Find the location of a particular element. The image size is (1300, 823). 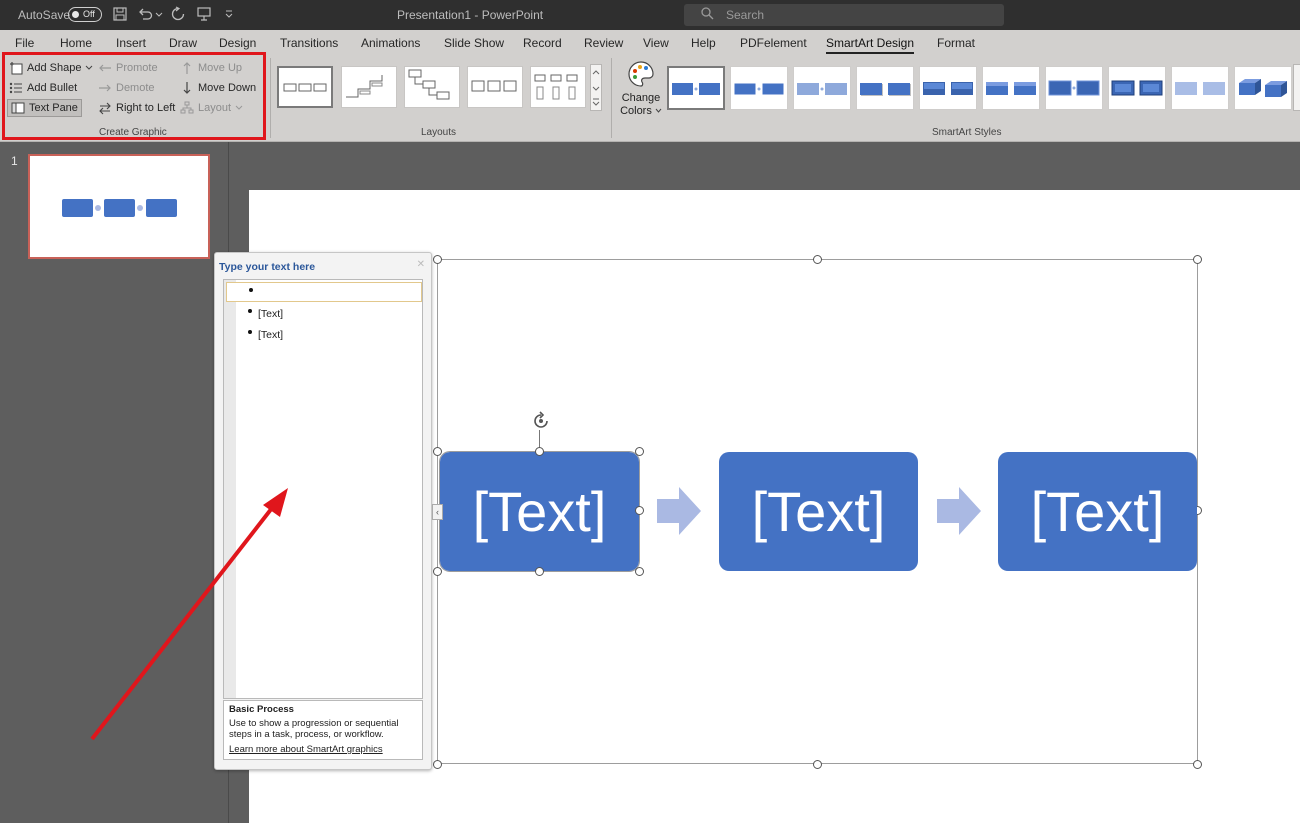

text-pane-list: [Text] [Text] is located at coordinates (323, 489).